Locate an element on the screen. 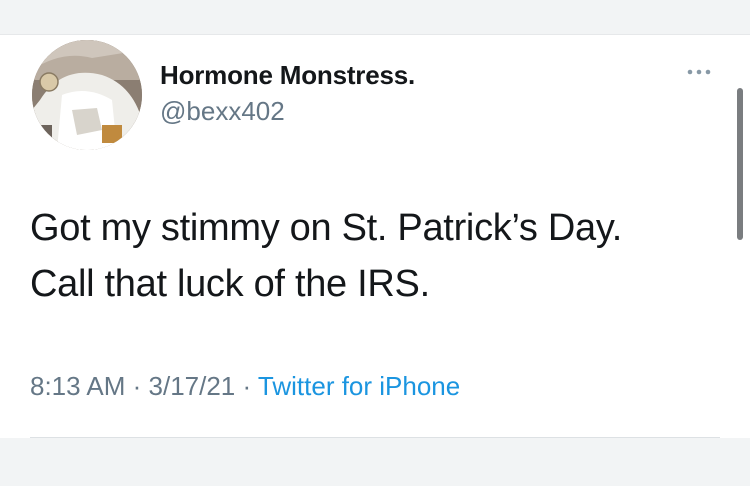  tweet-text-line: Call that luck of the IRS. is located at coordinates (230, 284).